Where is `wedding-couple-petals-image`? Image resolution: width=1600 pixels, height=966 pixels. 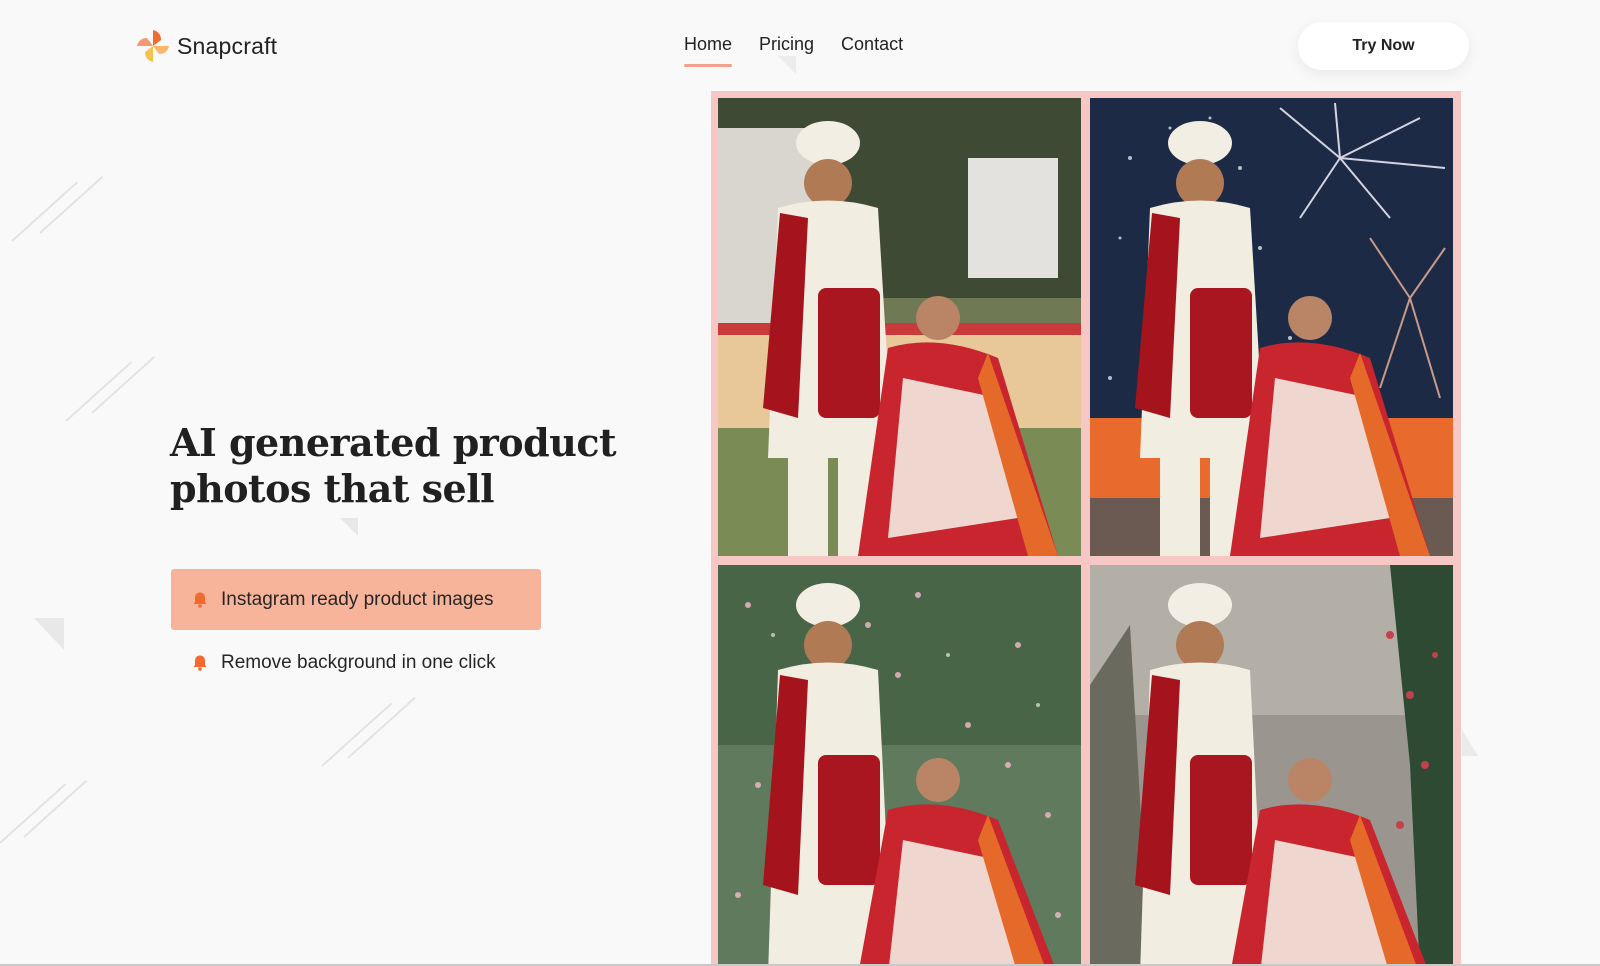
wedding-couple-petals-image is located at coordinates (899, 765).